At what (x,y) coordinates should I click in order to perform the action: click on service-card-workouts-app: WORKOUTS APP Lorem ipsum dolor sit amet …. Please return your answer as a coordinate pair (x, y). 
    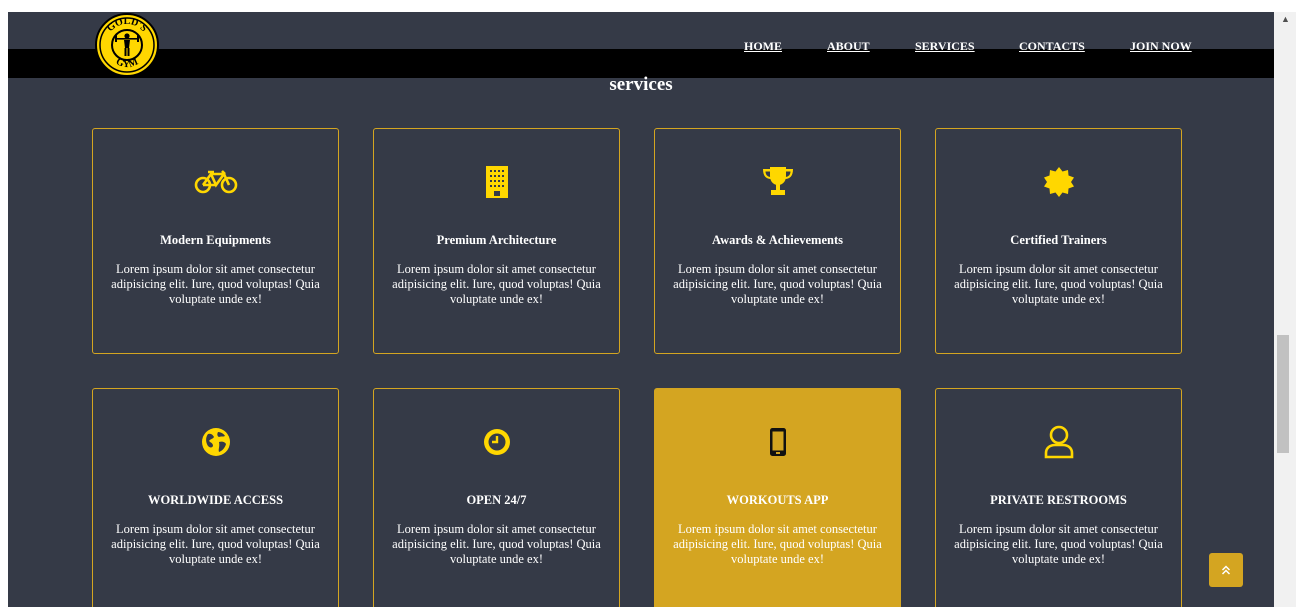
    Looking at the image, I should click on (777, 497).